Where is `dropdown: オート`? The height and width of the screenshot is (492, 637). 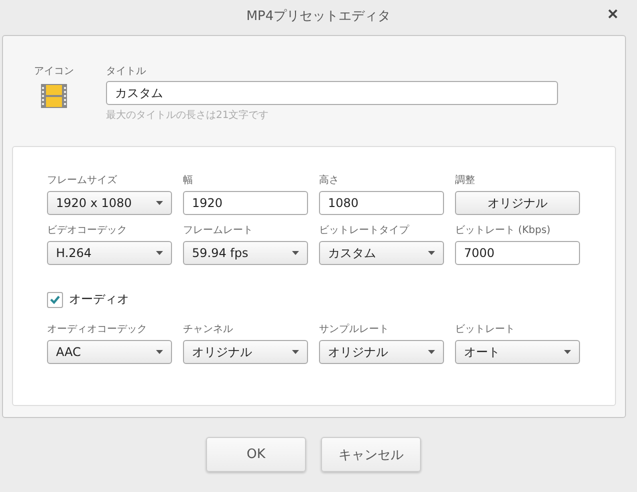 dropdown: オート is located at coordinates (517, 352).